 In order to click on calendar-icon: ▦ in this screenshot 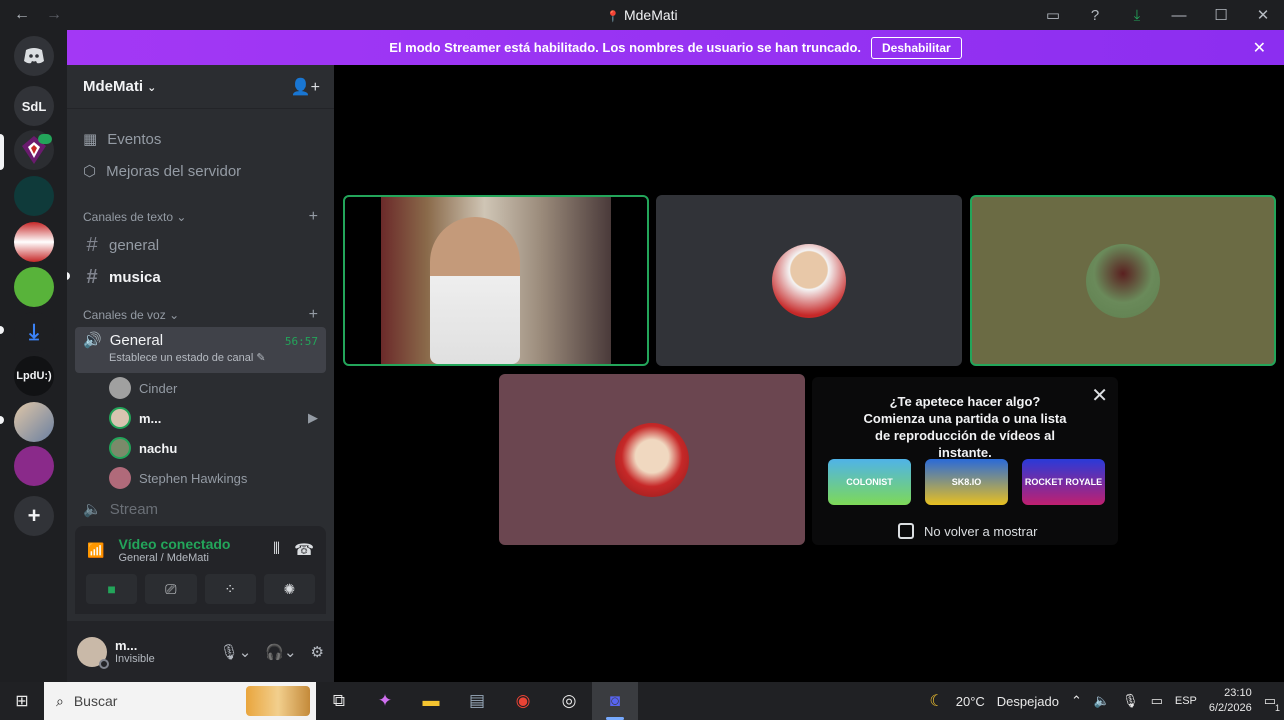, I will do `click(90, 139)`.